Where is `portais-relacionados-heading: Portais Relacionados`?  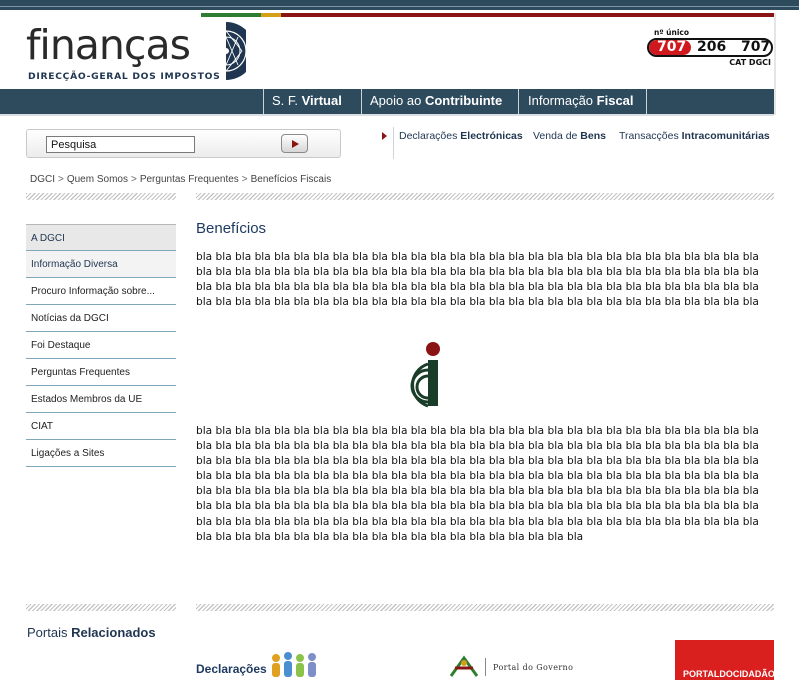
portais-relacionados-heading: Portais Relacionados is located at coordinates (91, 632).